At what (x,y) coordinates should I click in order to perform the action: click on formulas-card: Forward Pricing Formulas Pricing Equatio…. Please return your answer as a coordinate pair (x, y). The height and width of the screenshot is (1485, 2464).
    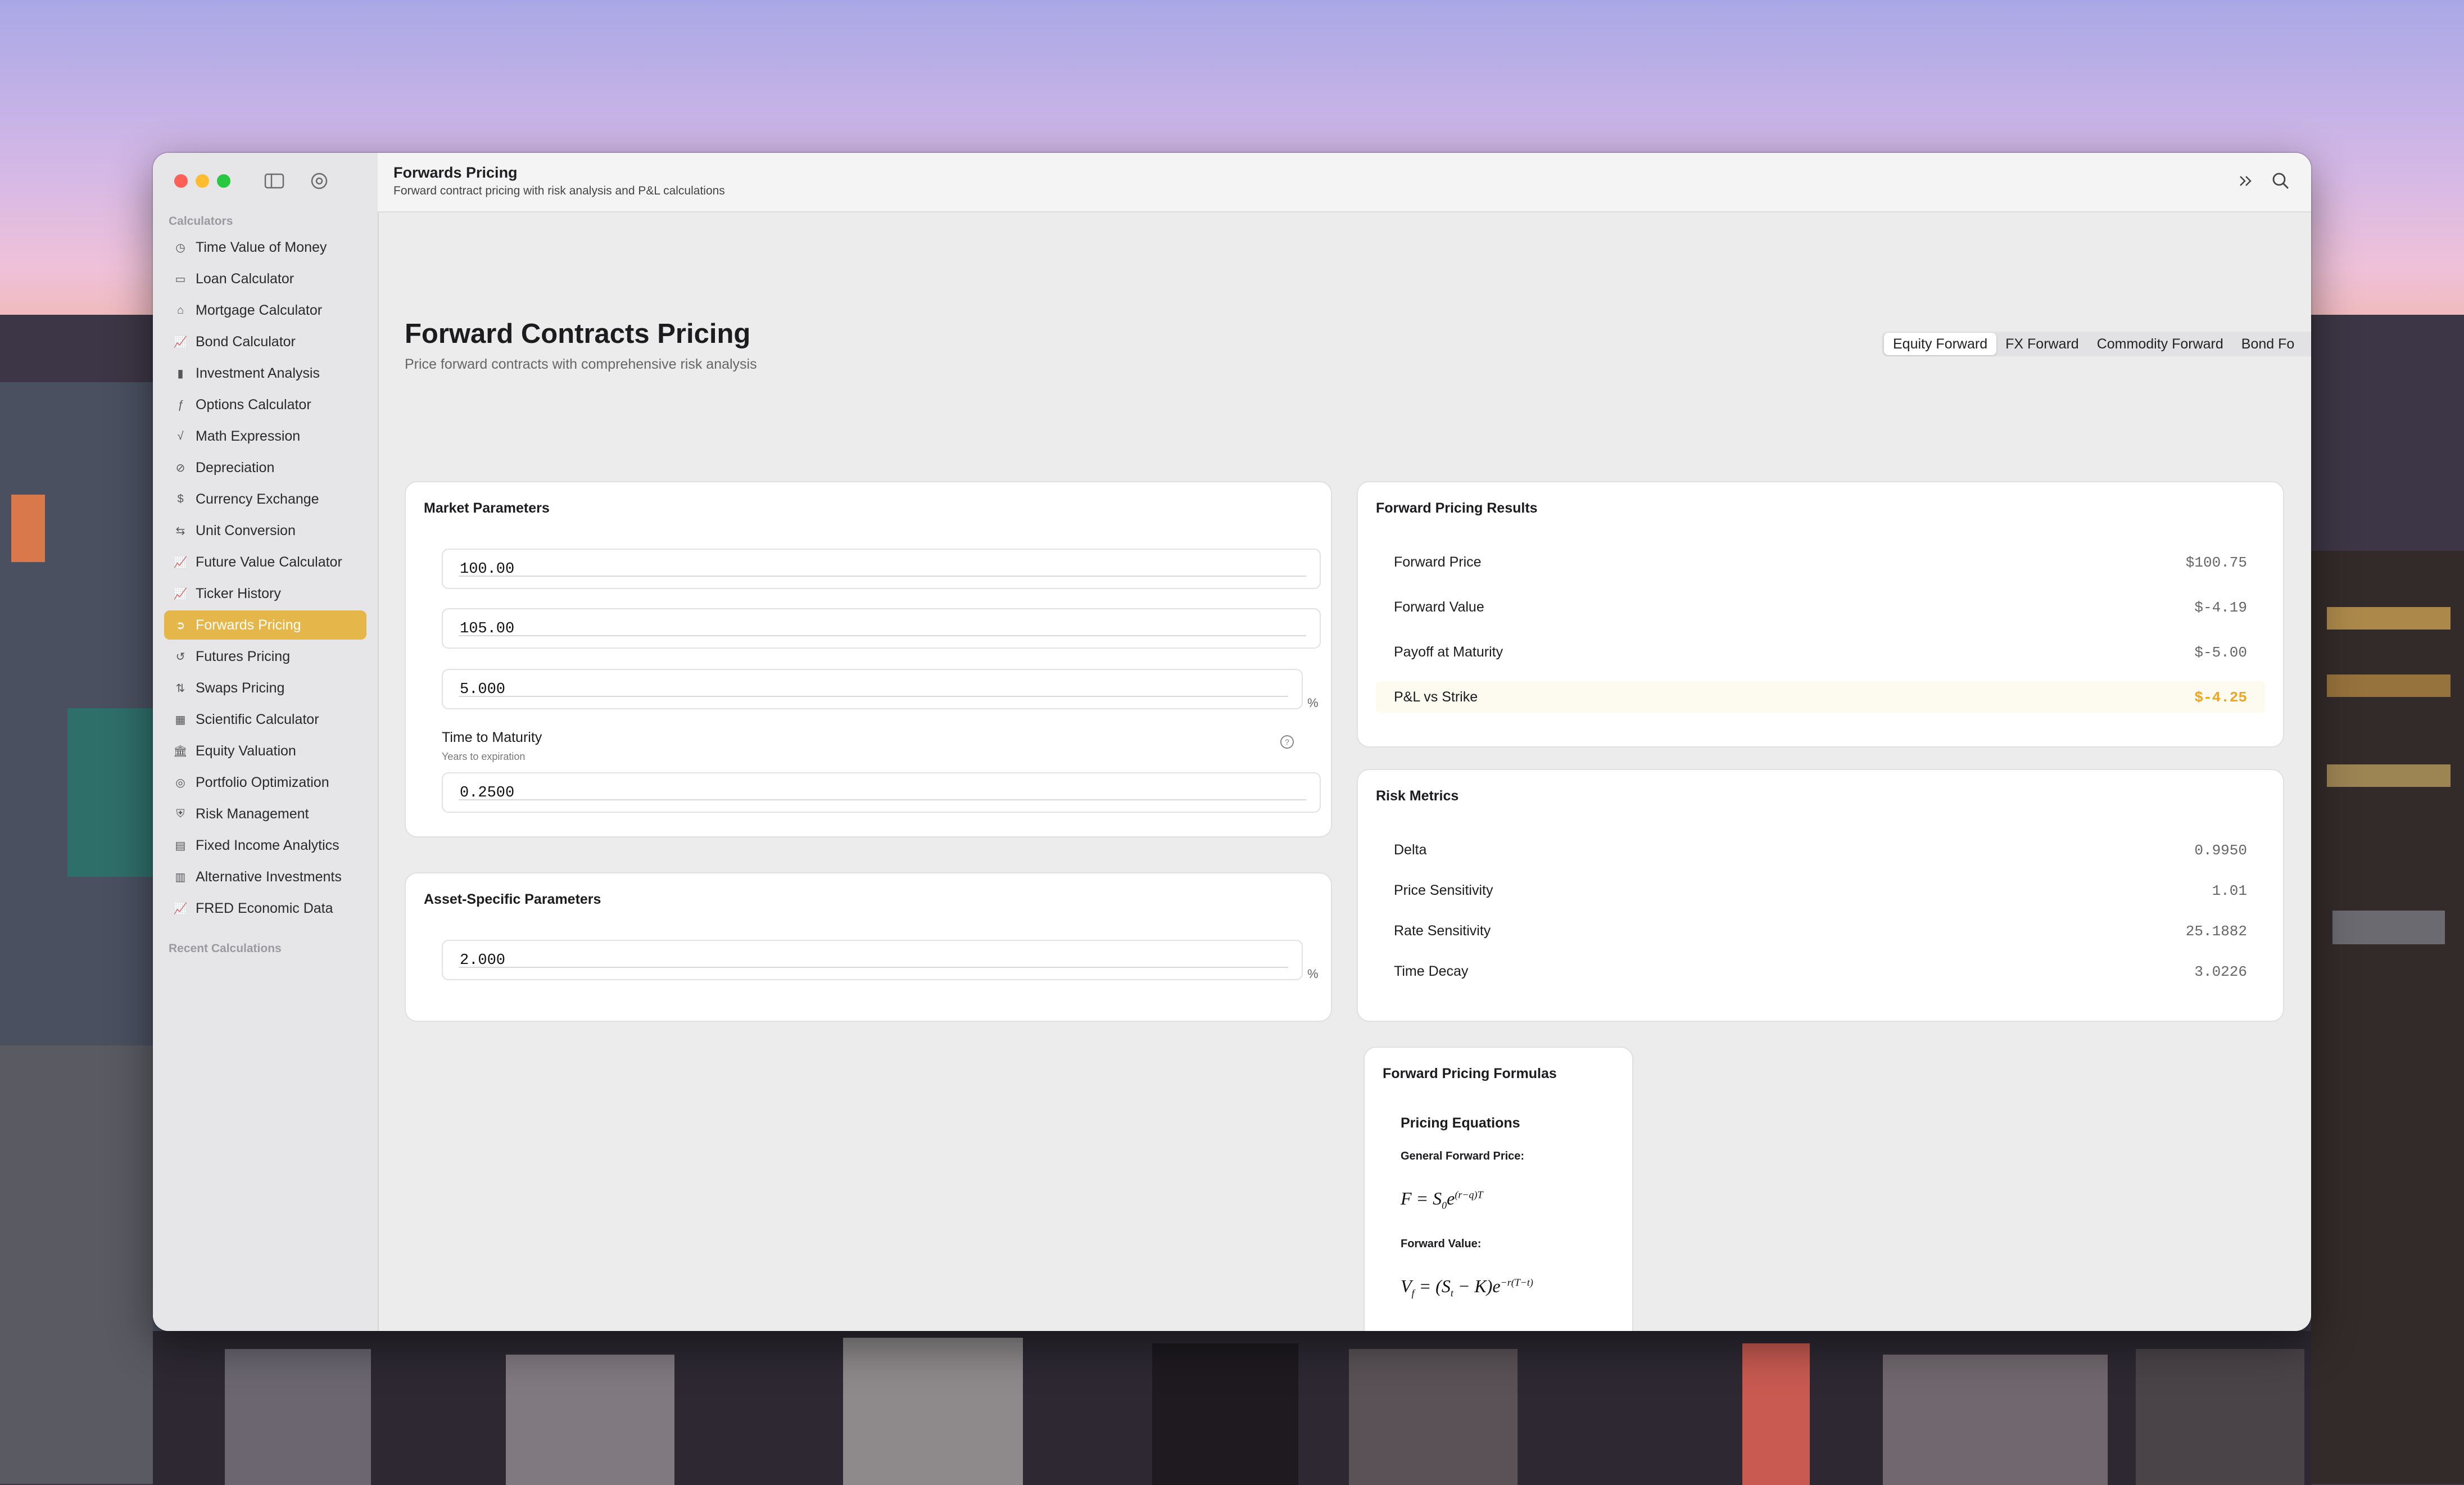
    Looking at the image, I should click on (1498, 1189).